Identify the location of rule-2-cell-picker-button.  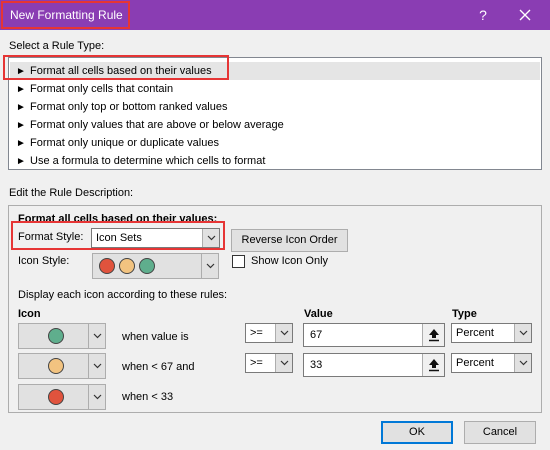
(433, 365).